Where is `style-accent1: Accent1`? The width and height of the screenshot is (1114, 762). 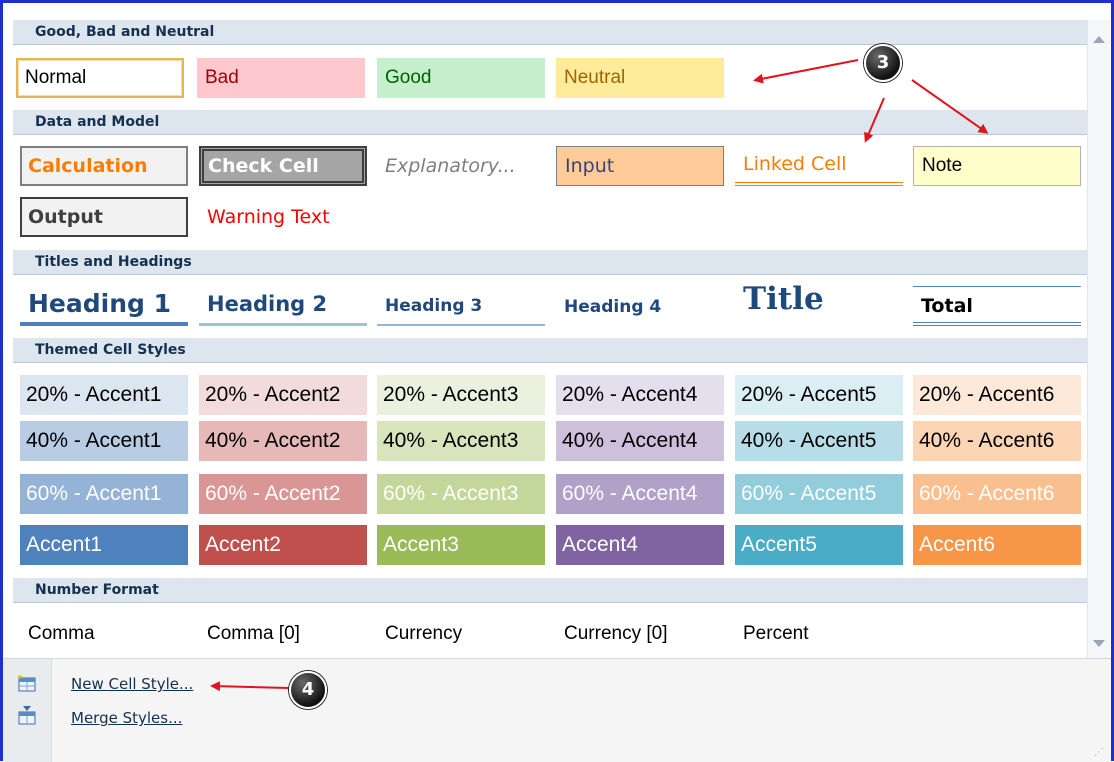
style-accent1: Accent1 is located at coordinates (104, 545).